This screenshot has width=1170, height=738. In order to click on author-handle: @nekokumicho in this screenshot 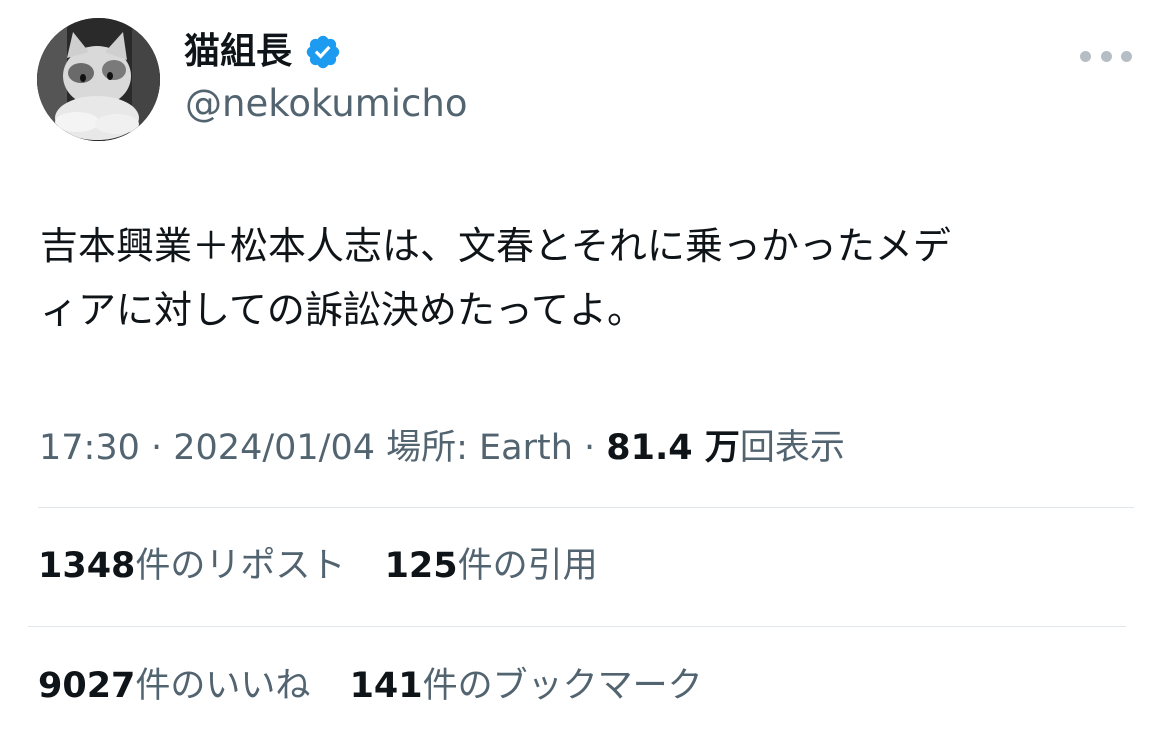, I will do `click(326, 104)`.